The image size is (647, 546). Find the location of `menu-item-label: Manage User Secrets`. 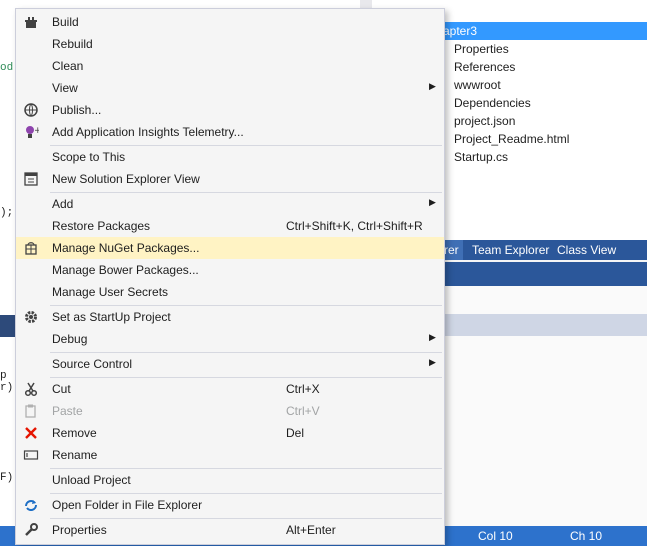

menu-item-label: Manage User Secrets is located at coordinates (110, 292).